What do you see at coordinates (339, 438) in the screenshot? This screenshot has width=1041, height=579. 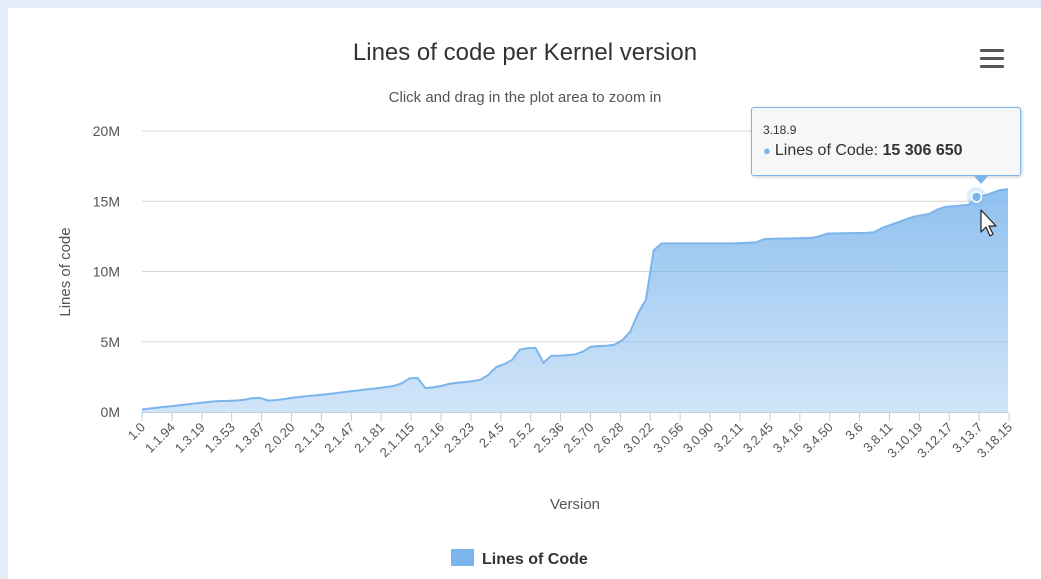 I see `x-tick-label: 2.1.47` at bounding box center [339, 438].